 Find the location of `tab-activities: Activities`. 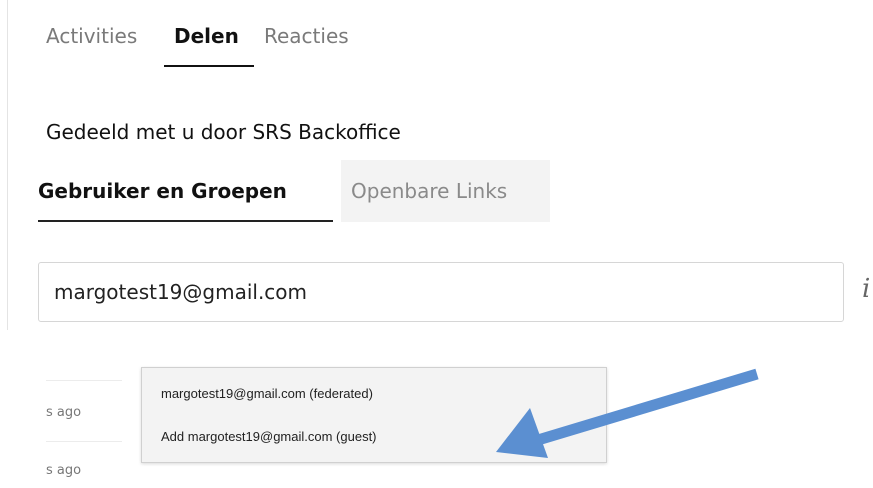

tab-activities: Activities is located at coordinates (91, 36).